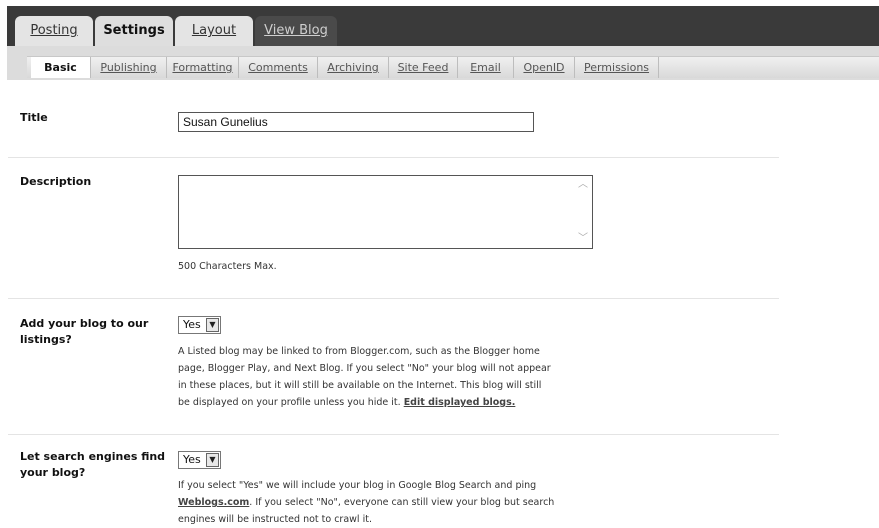  Describe the element at coordinates (134, 31) in the screenshot. I see `tab-settings: Settings` at that location.